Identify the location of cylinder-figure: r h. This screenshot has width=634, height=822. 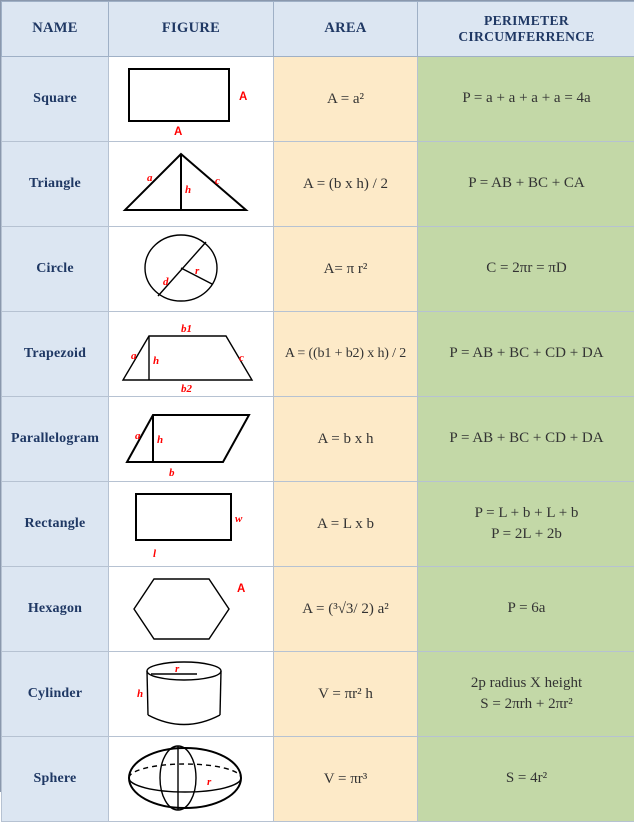
(191, 694).